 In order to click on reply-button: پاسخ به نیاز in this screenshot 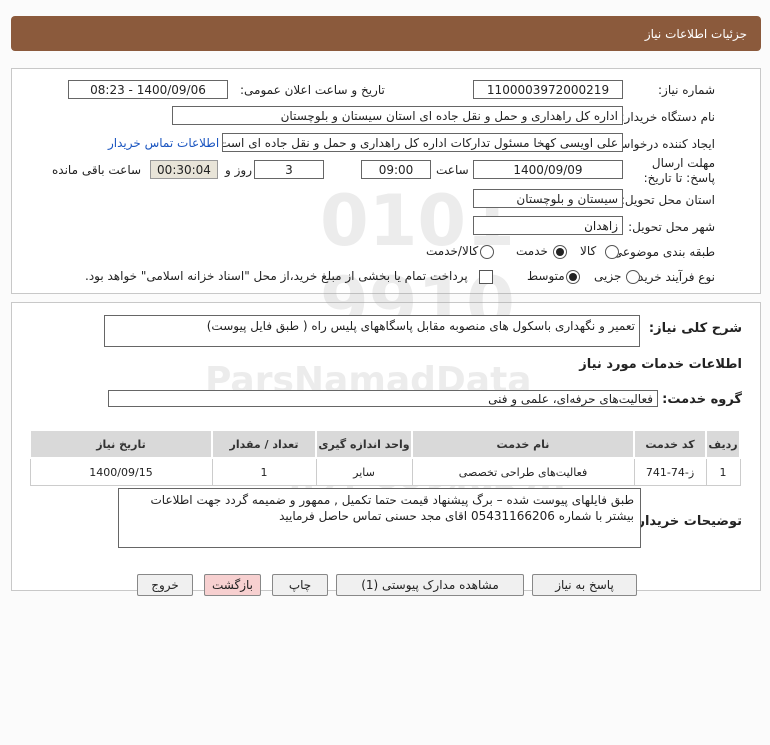, I will do `click(584, 585)`.